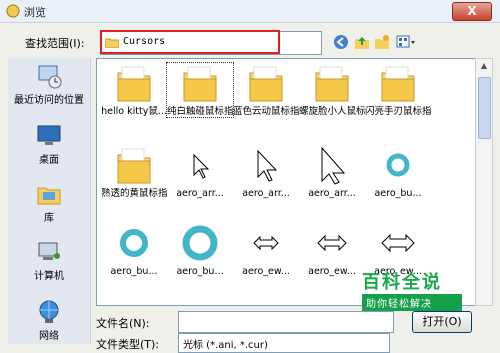 The image size is (500, 353). I want to click on filename-label: 文件名(N):, so click(123, 323).